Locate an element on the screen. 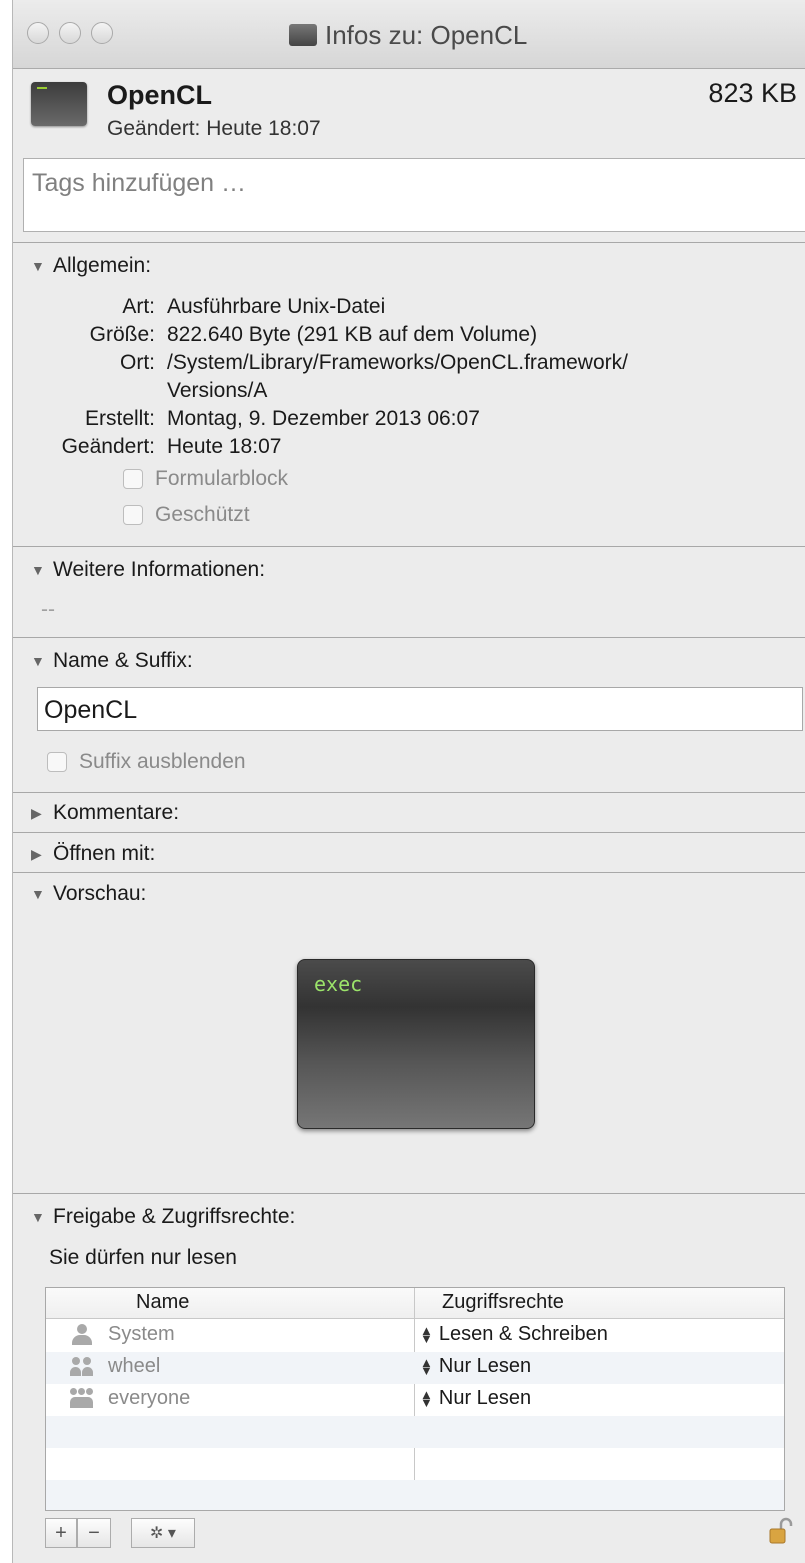 Image resolution: width=805 pixels, height=1563 pixels. add-user-button: + is located at coordinates (61, 1533).